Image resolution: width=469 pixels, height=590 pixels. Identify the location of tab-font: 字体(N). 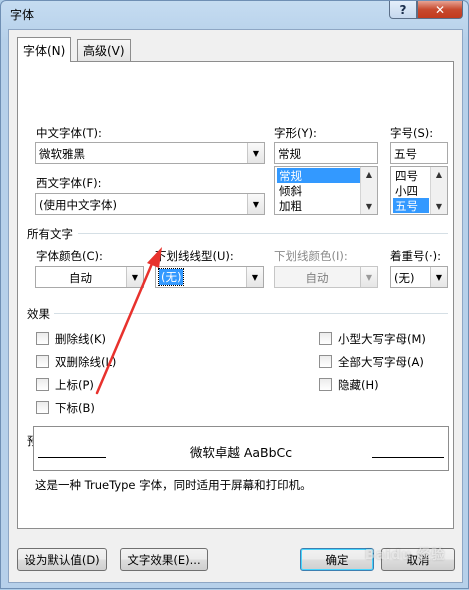
(44, 49).